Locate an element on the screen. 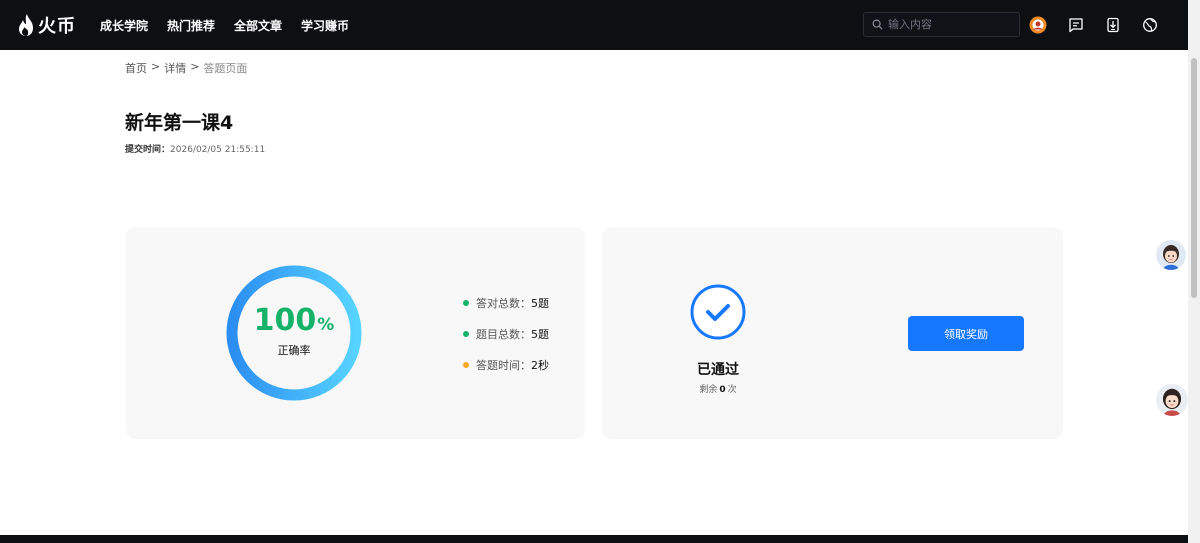 The width and height of the screenshot is (1200, 543). service-avatar-icon is located at coordinates (1172, 400).